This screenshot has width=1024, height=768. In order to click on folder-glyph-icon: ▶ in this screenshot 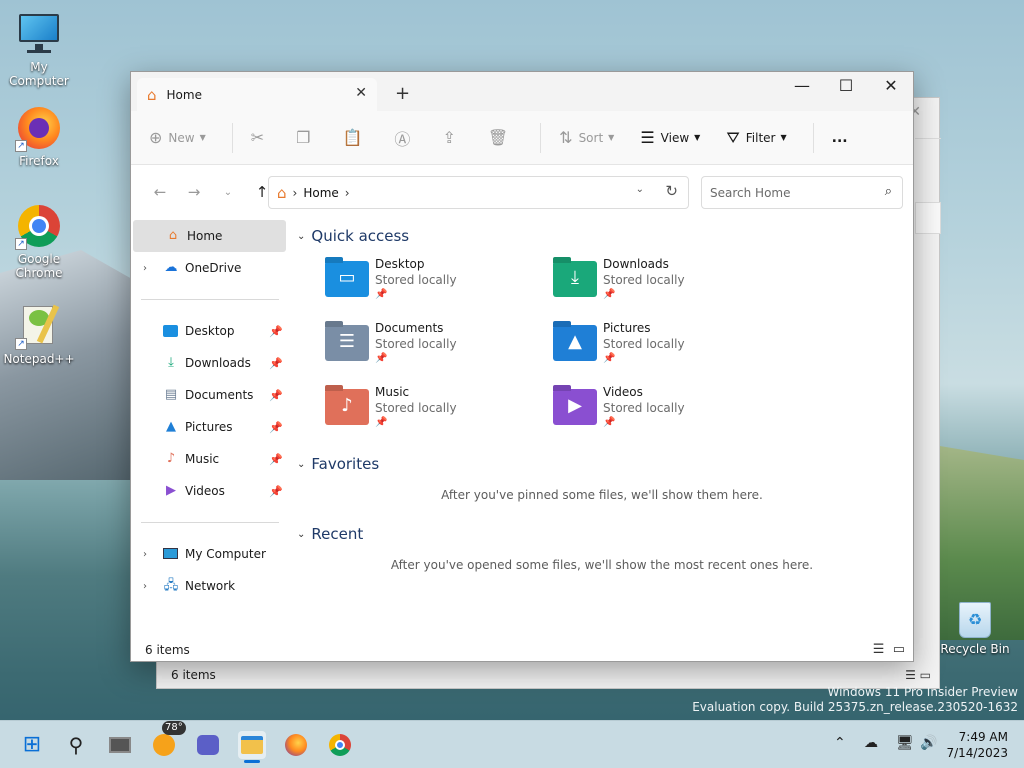, I will do `click(575, 405)`.